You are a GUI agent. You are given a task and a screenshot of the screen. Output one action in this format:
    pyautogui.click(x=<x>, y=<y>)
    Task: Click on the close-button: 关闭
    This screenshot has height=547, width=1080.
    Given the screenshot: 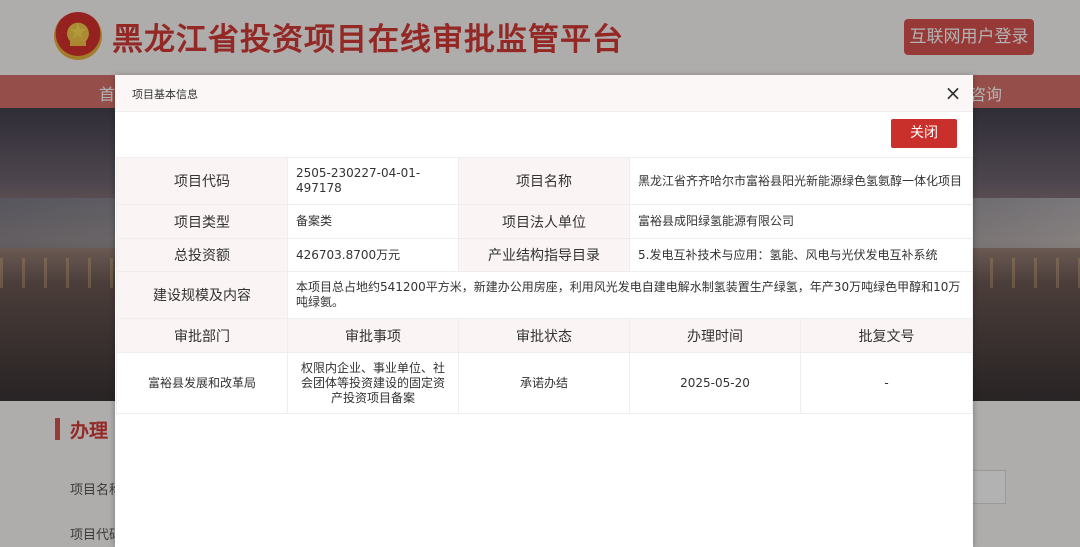 What is the action you would take?
    pyautogui.click(x=924, y=133)
    